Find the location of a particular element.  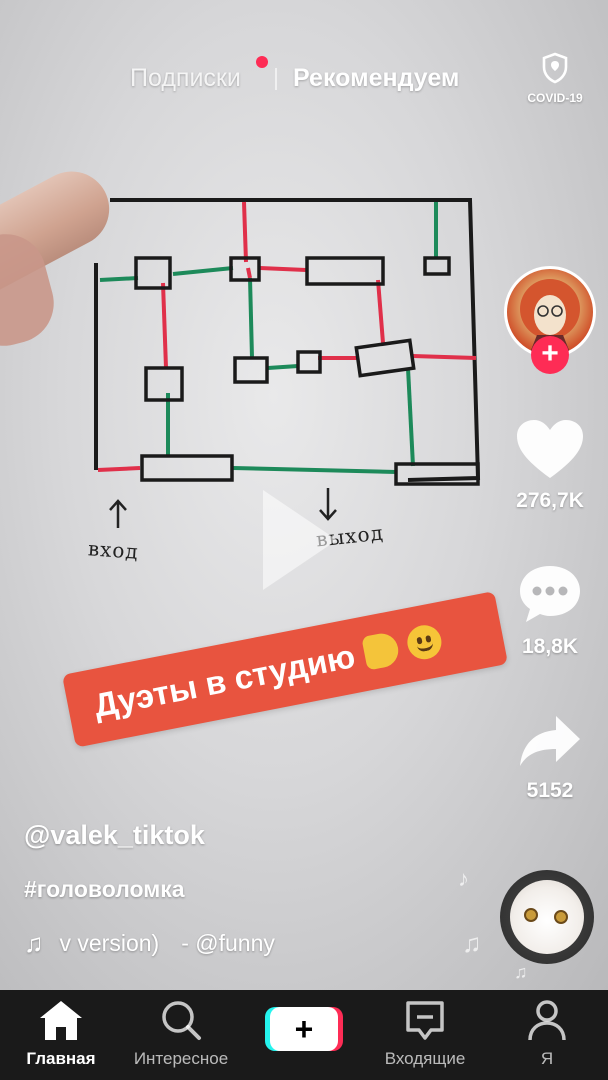

comment-icon is located at coordinates (550, 594).